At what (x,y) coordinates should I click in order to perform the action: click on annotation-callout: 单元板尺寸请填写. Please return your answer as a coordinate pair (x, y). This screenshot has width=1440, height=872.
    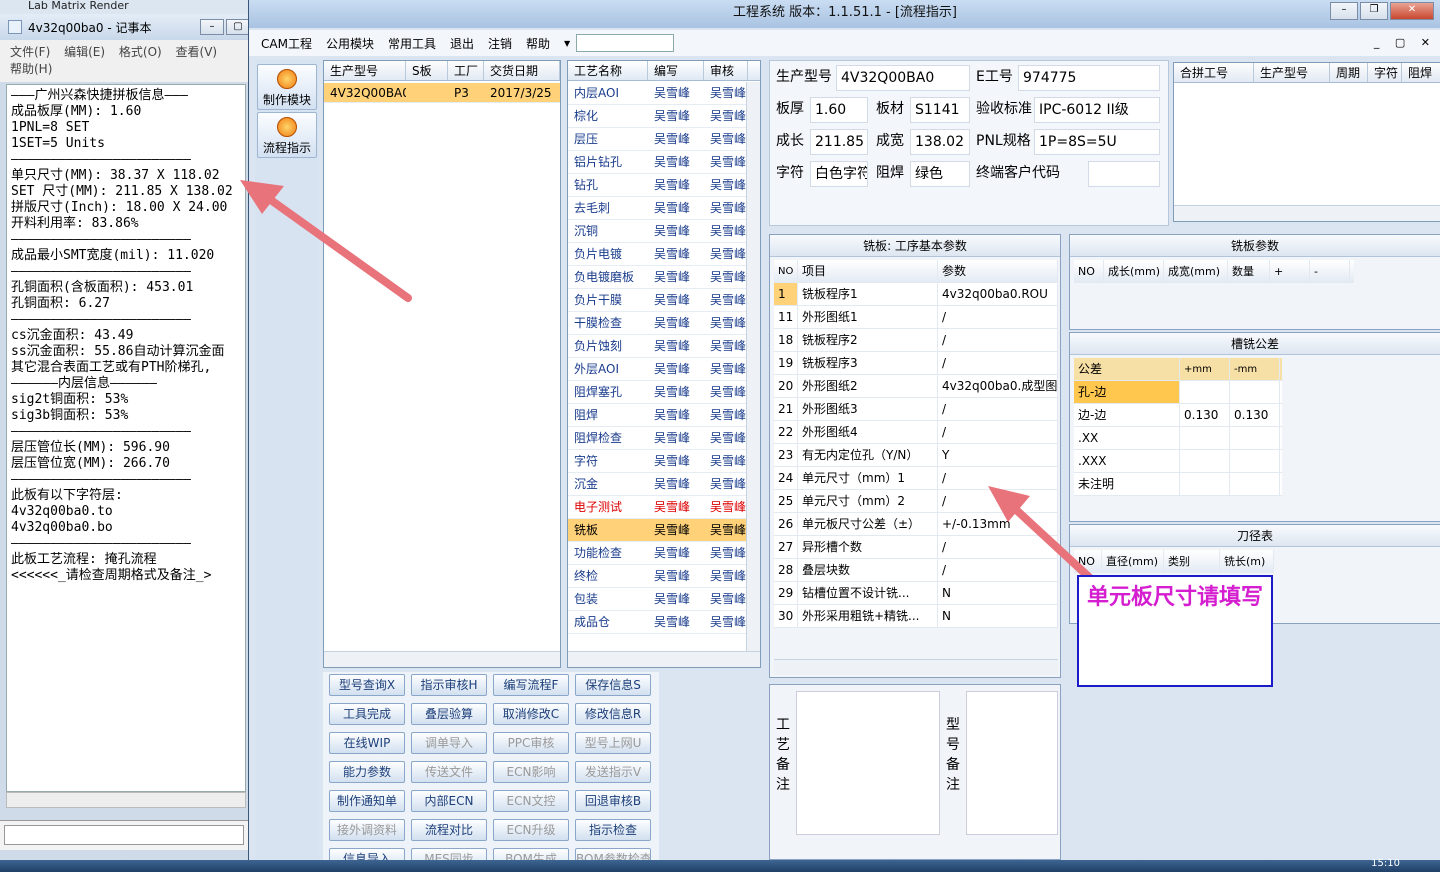
    Looking at the image, I should click on (1175, 631).